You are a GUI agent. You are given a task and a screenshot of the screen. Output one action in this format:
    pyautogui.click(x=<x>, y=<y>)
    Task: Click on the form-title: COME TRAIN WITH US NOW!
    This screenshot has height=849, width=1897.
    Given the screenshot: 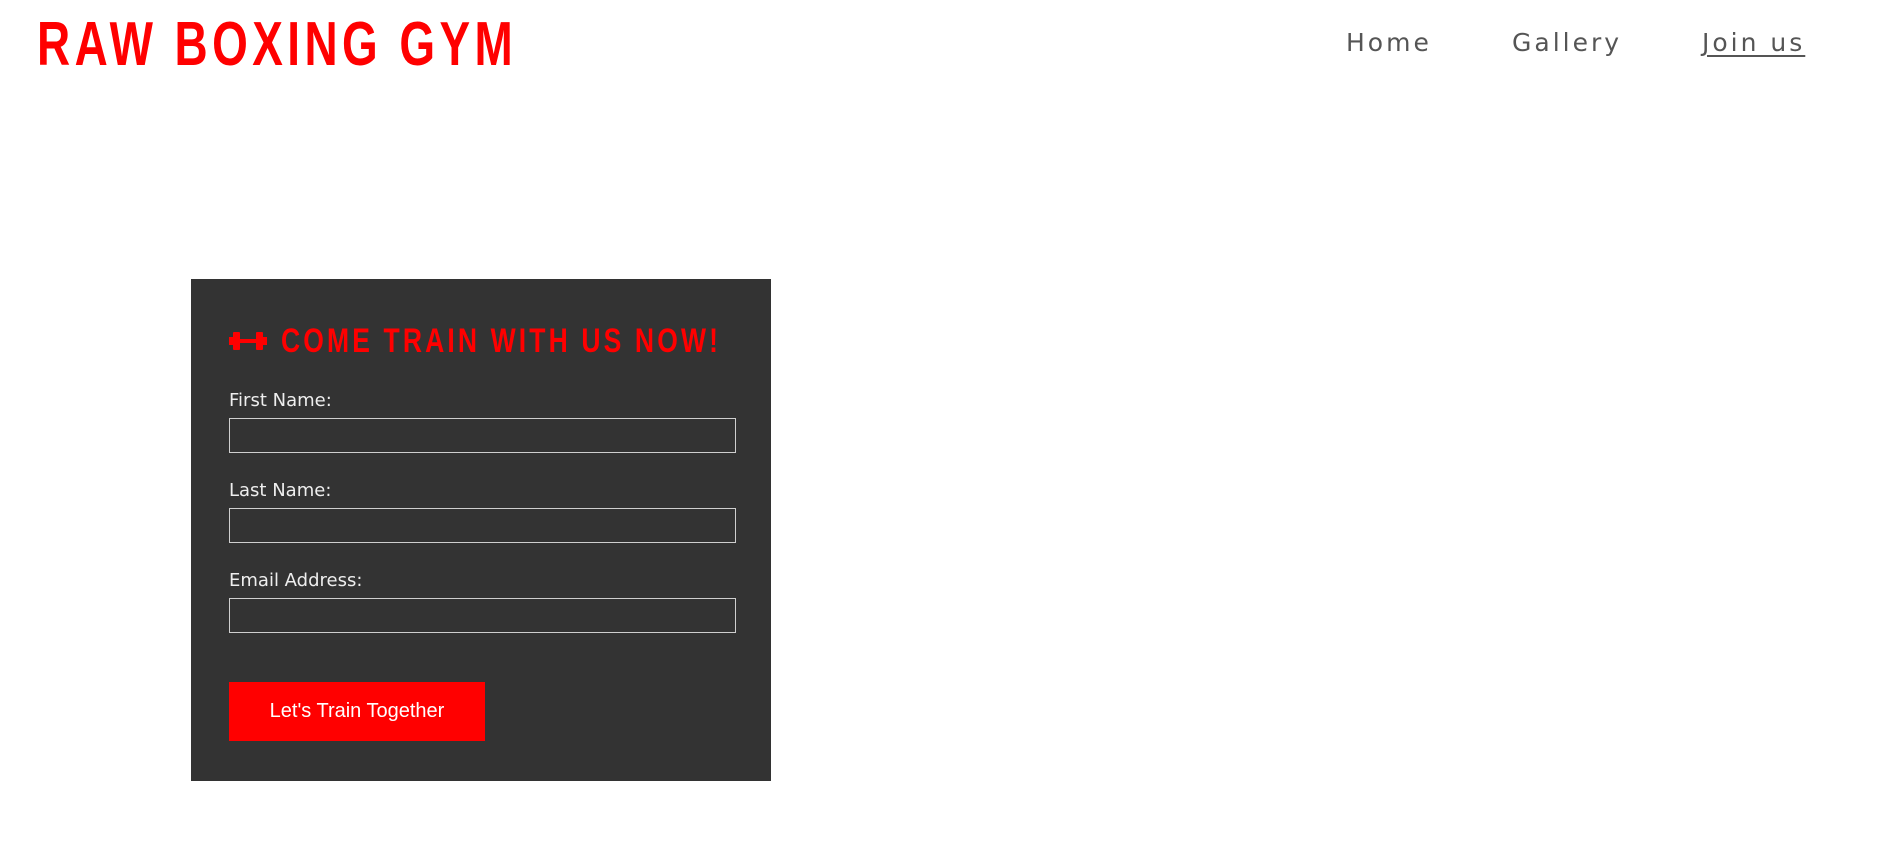 What is the action you would take?
    pyautogui.click(x=501, y=341)
    